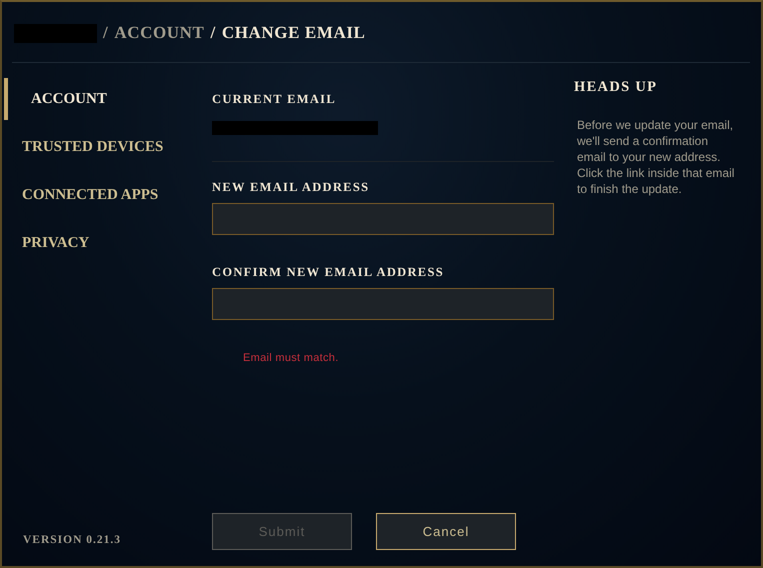 The width and height of the screenshot is (763, 568). What do you see at coordinates (274, 99) in the screenshot?
I see `field-label: CURRENT EMAIL` at bounding box center [274, 99].